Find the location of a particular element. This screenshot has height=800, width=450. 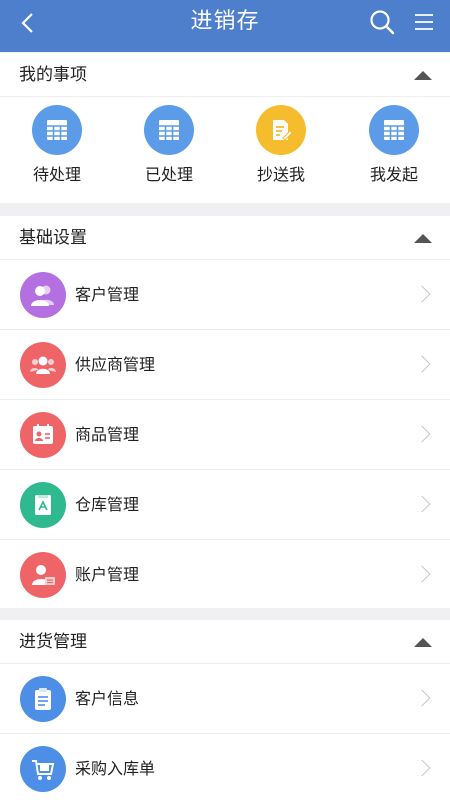

quick-item-label: 待处理 is located at coordinates (56, 174).